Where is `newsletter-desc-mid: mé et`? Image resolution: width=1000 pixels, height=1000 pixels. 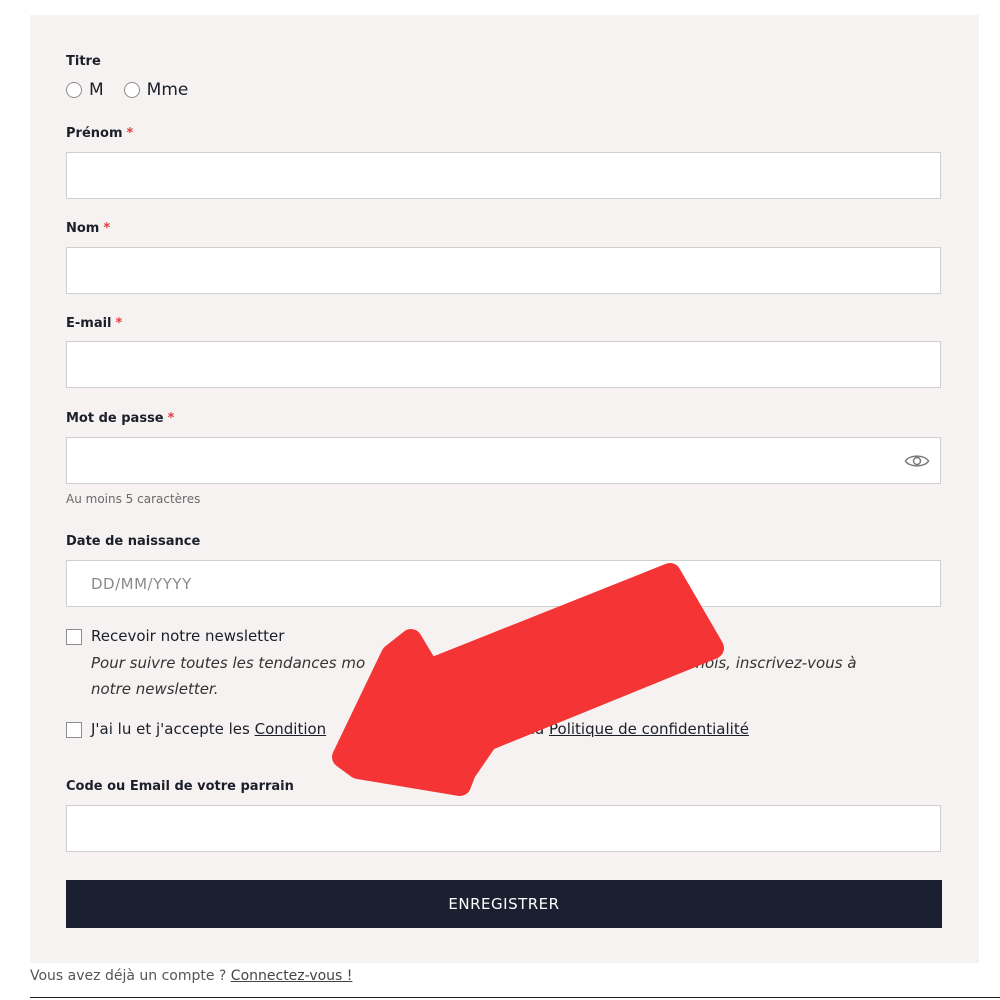 newsletter-desc-mid: mé et is located at coordinates (423, 663).